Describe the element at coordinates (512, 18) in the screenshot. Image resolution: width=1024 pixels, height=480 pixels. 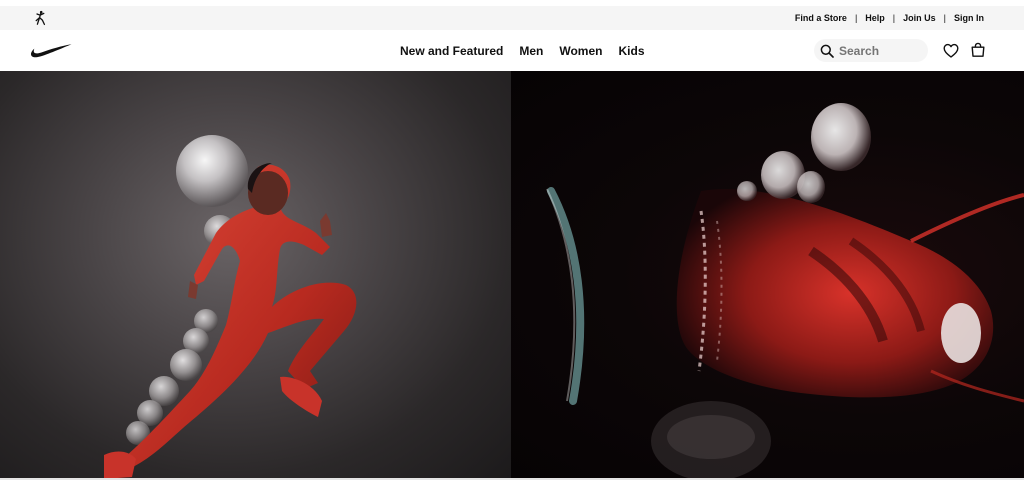
I see `utility-bar: Find a Store | Help | Join Us | Sign In` at that location.